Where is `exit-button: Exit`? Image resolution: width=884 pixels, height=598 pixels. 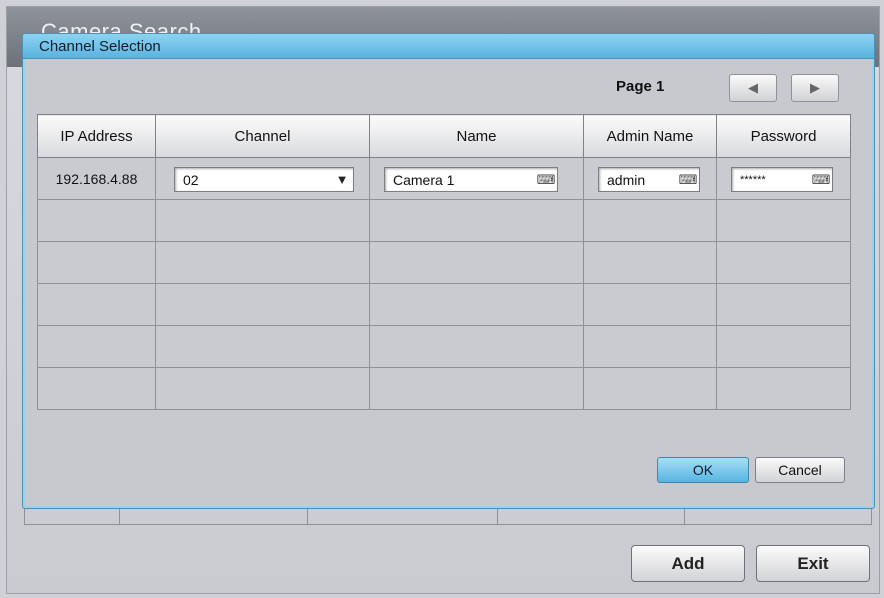
exit-button: Exit is located at coordinates (813, 563).